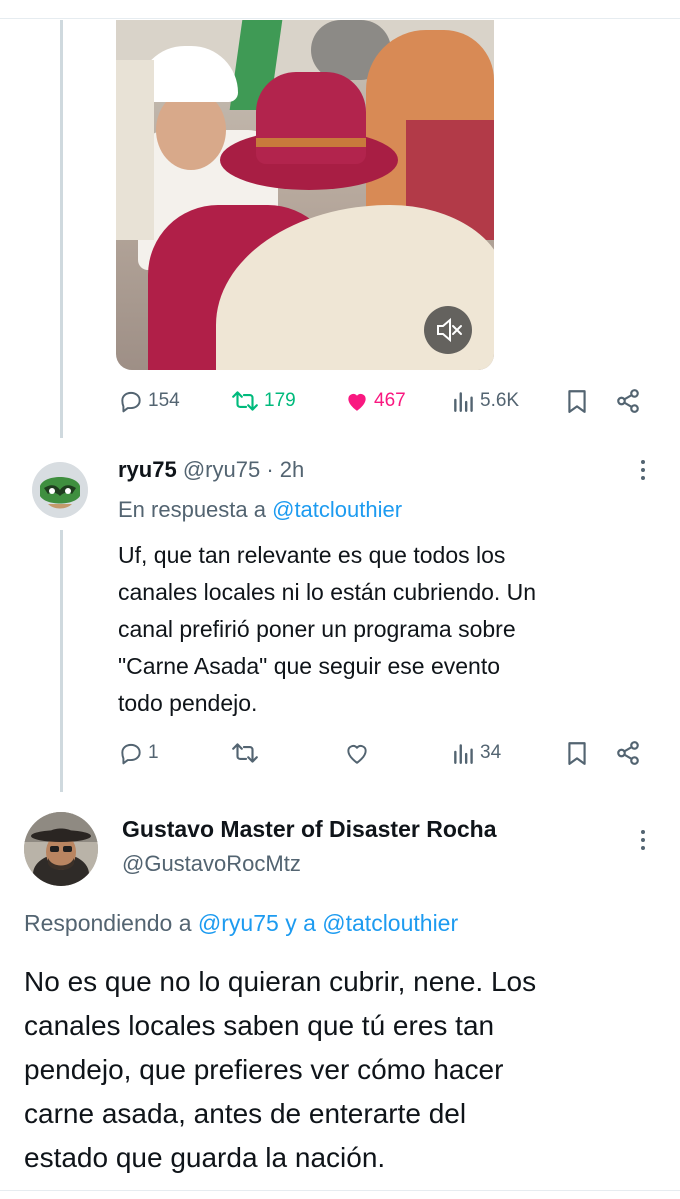 The height and width of the screenshot is (1199, 680). Describe the element at coordinates (300, 923) in the screenshot. I see `replying-joiner: y a` at that location.